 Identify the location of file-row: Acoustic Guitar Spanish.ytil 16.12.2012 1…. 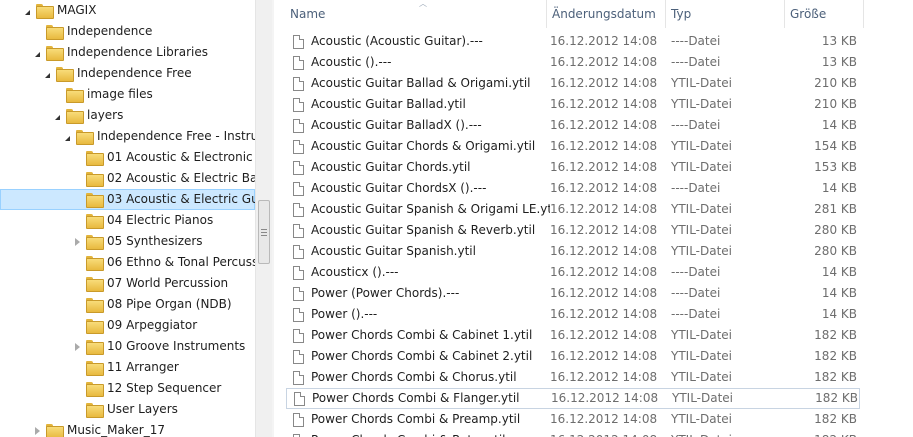
(573, 251).